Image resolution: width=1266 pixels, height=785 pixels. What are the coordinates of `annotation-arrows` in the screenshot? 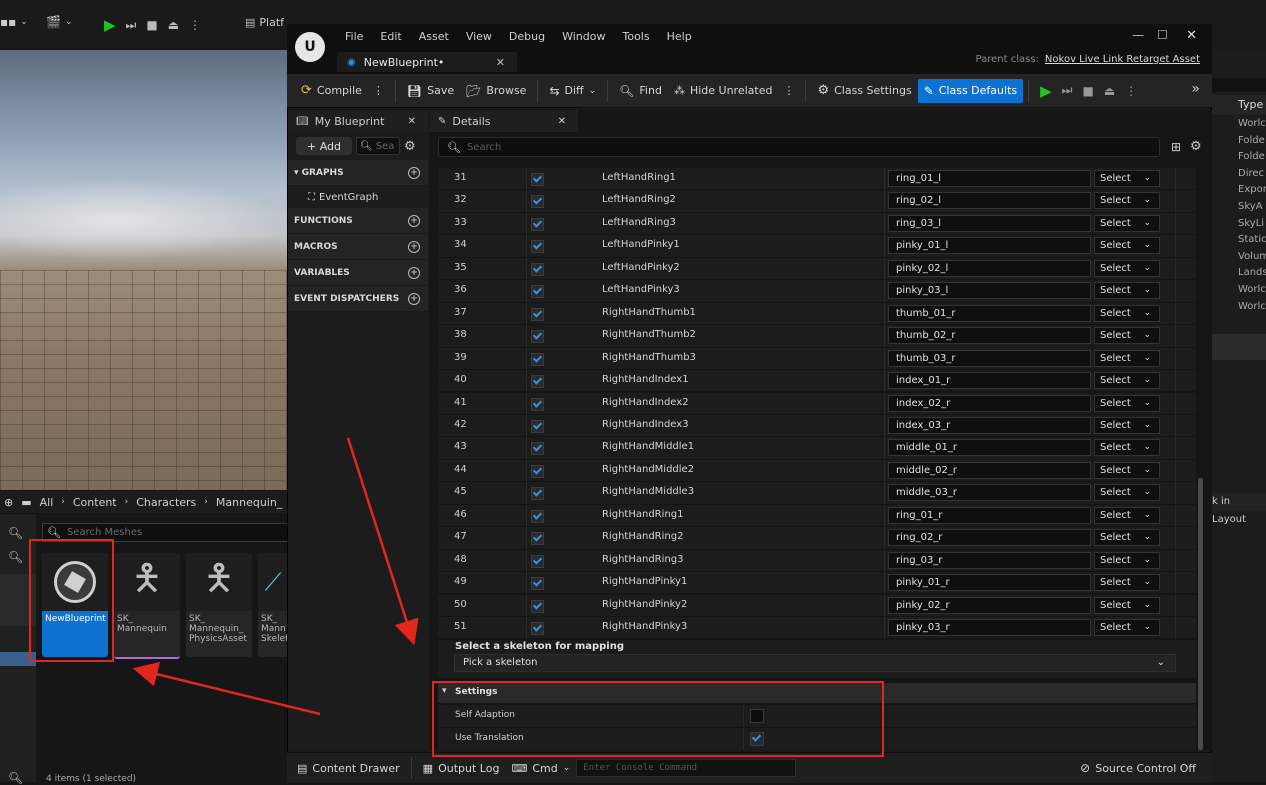 It's located at (275, 576).